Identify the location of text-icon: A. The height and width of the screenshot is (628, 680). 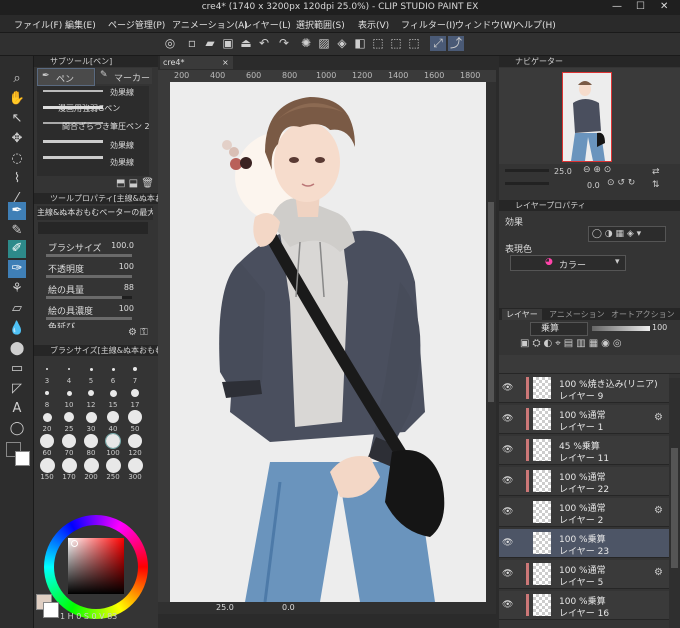
(17, 409).